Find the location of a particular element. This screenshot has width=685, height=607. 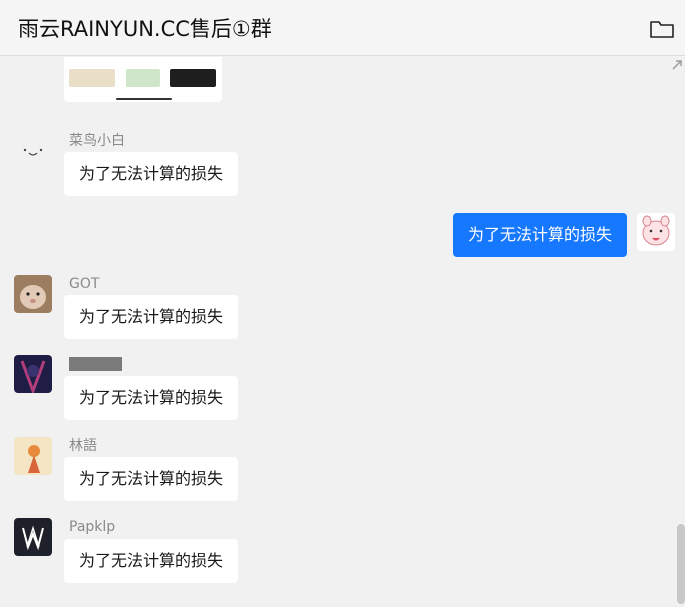

sender-name: Papklp is located at coordinates (92, 527).